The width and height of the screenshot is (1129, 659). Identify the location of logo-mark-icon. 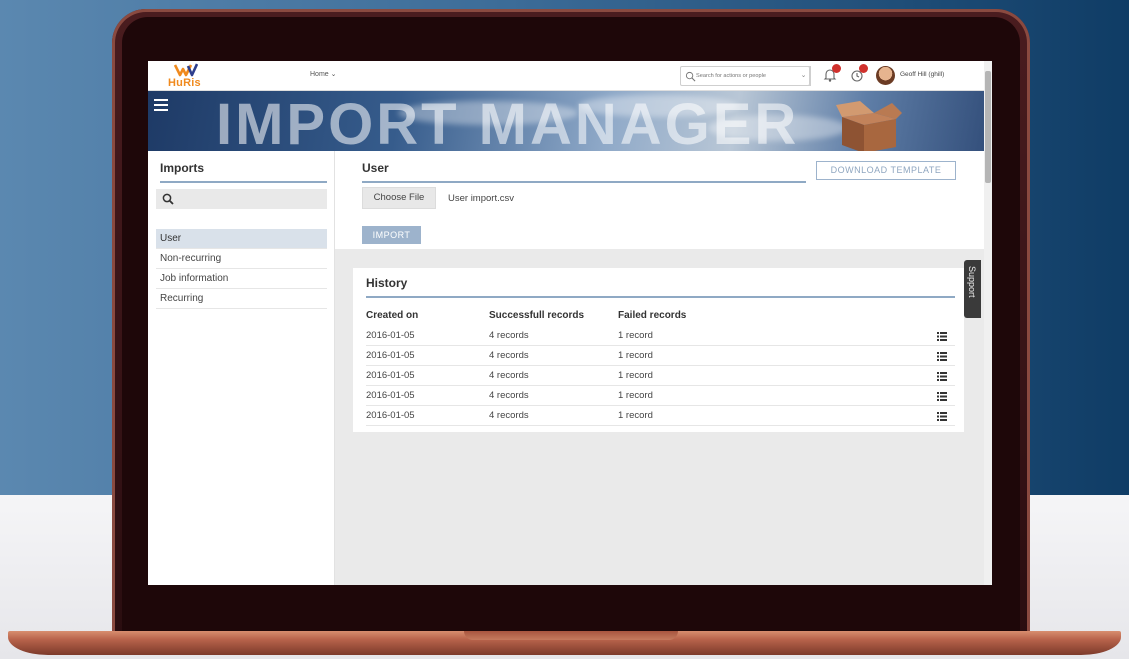
(186, 70).